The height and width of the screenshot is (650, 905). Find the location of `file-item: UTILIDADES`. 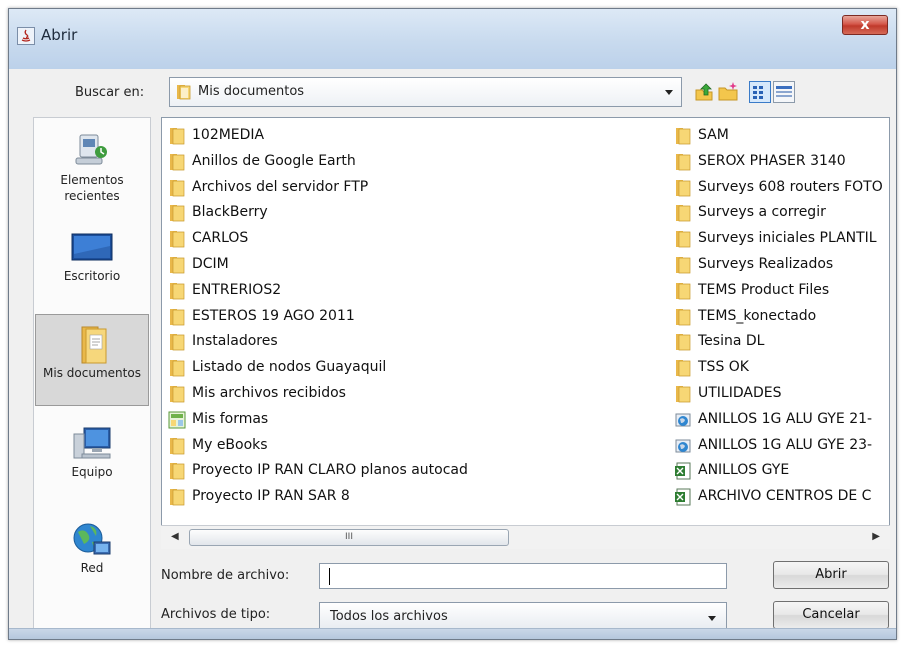

file-item: UTILIDADES is located at coordinates (781, 395).